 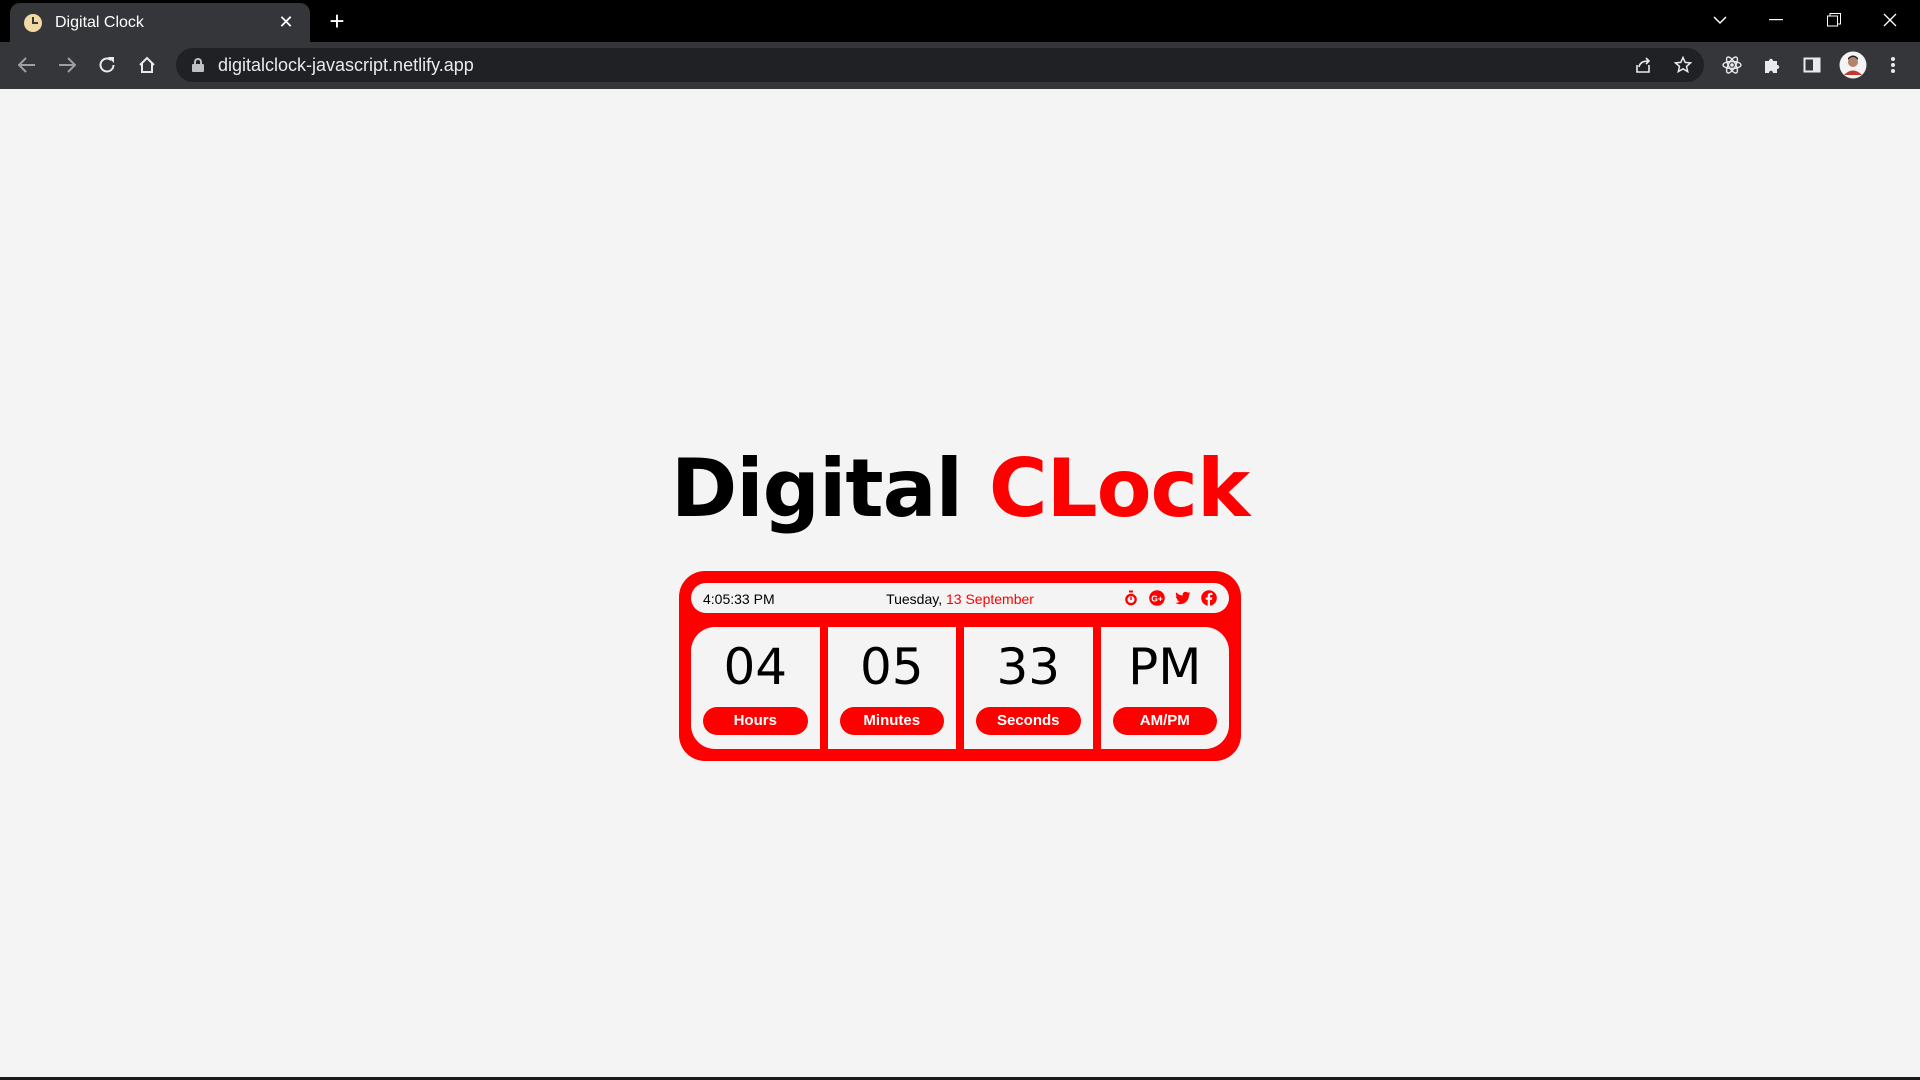 What do you see at coordinates (1812, 65) in the screenshot?
I see `side-panel-icon` at bounding box center [1812, 65].